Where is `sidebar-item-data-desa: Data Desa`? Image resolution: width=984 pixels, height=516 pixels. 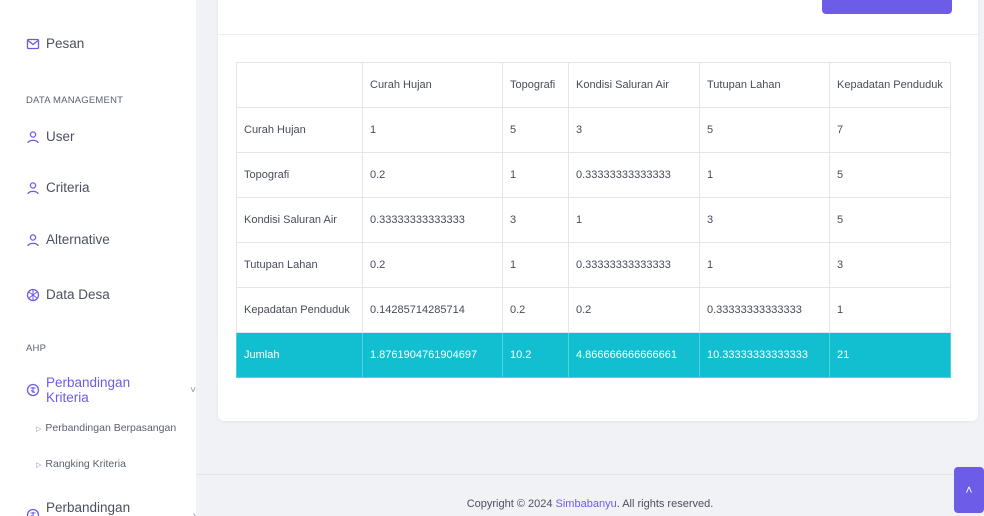
sidebar-item-data-desa: Data Desa is located at coordinates (68, 294).